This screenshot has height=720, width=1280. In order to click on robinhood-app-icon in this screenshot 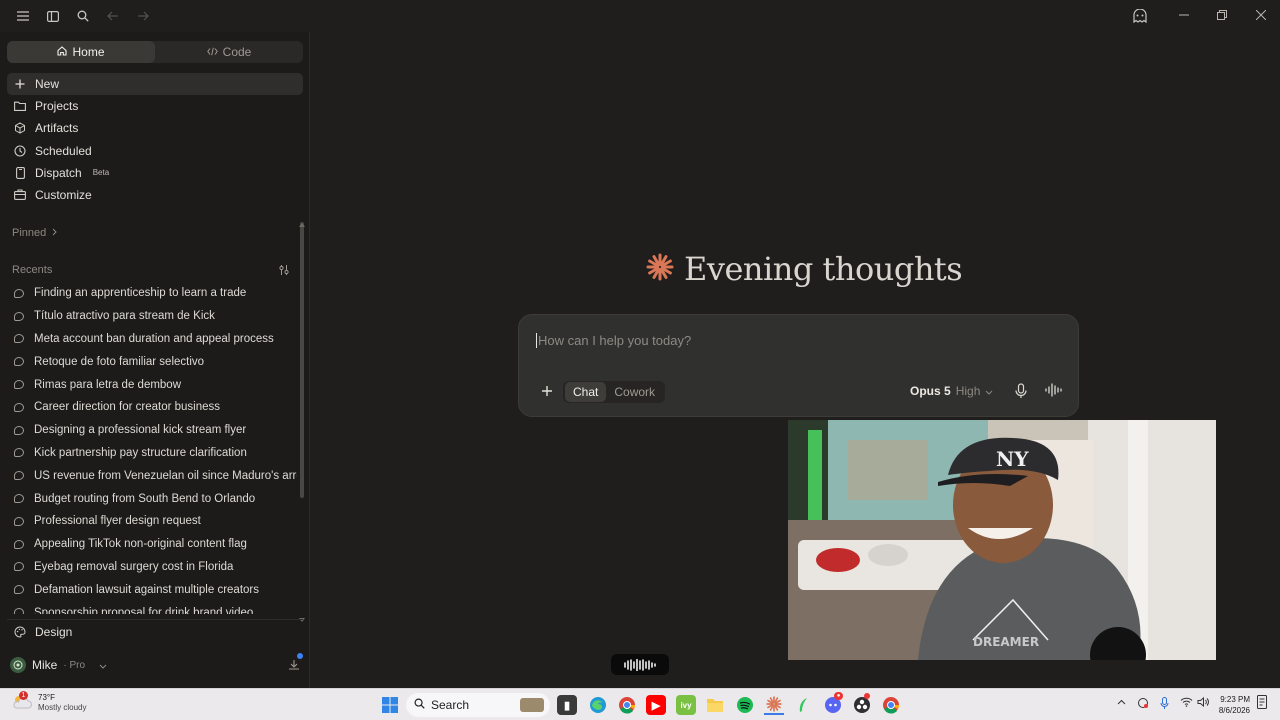, I will do `click(803, 705)`.